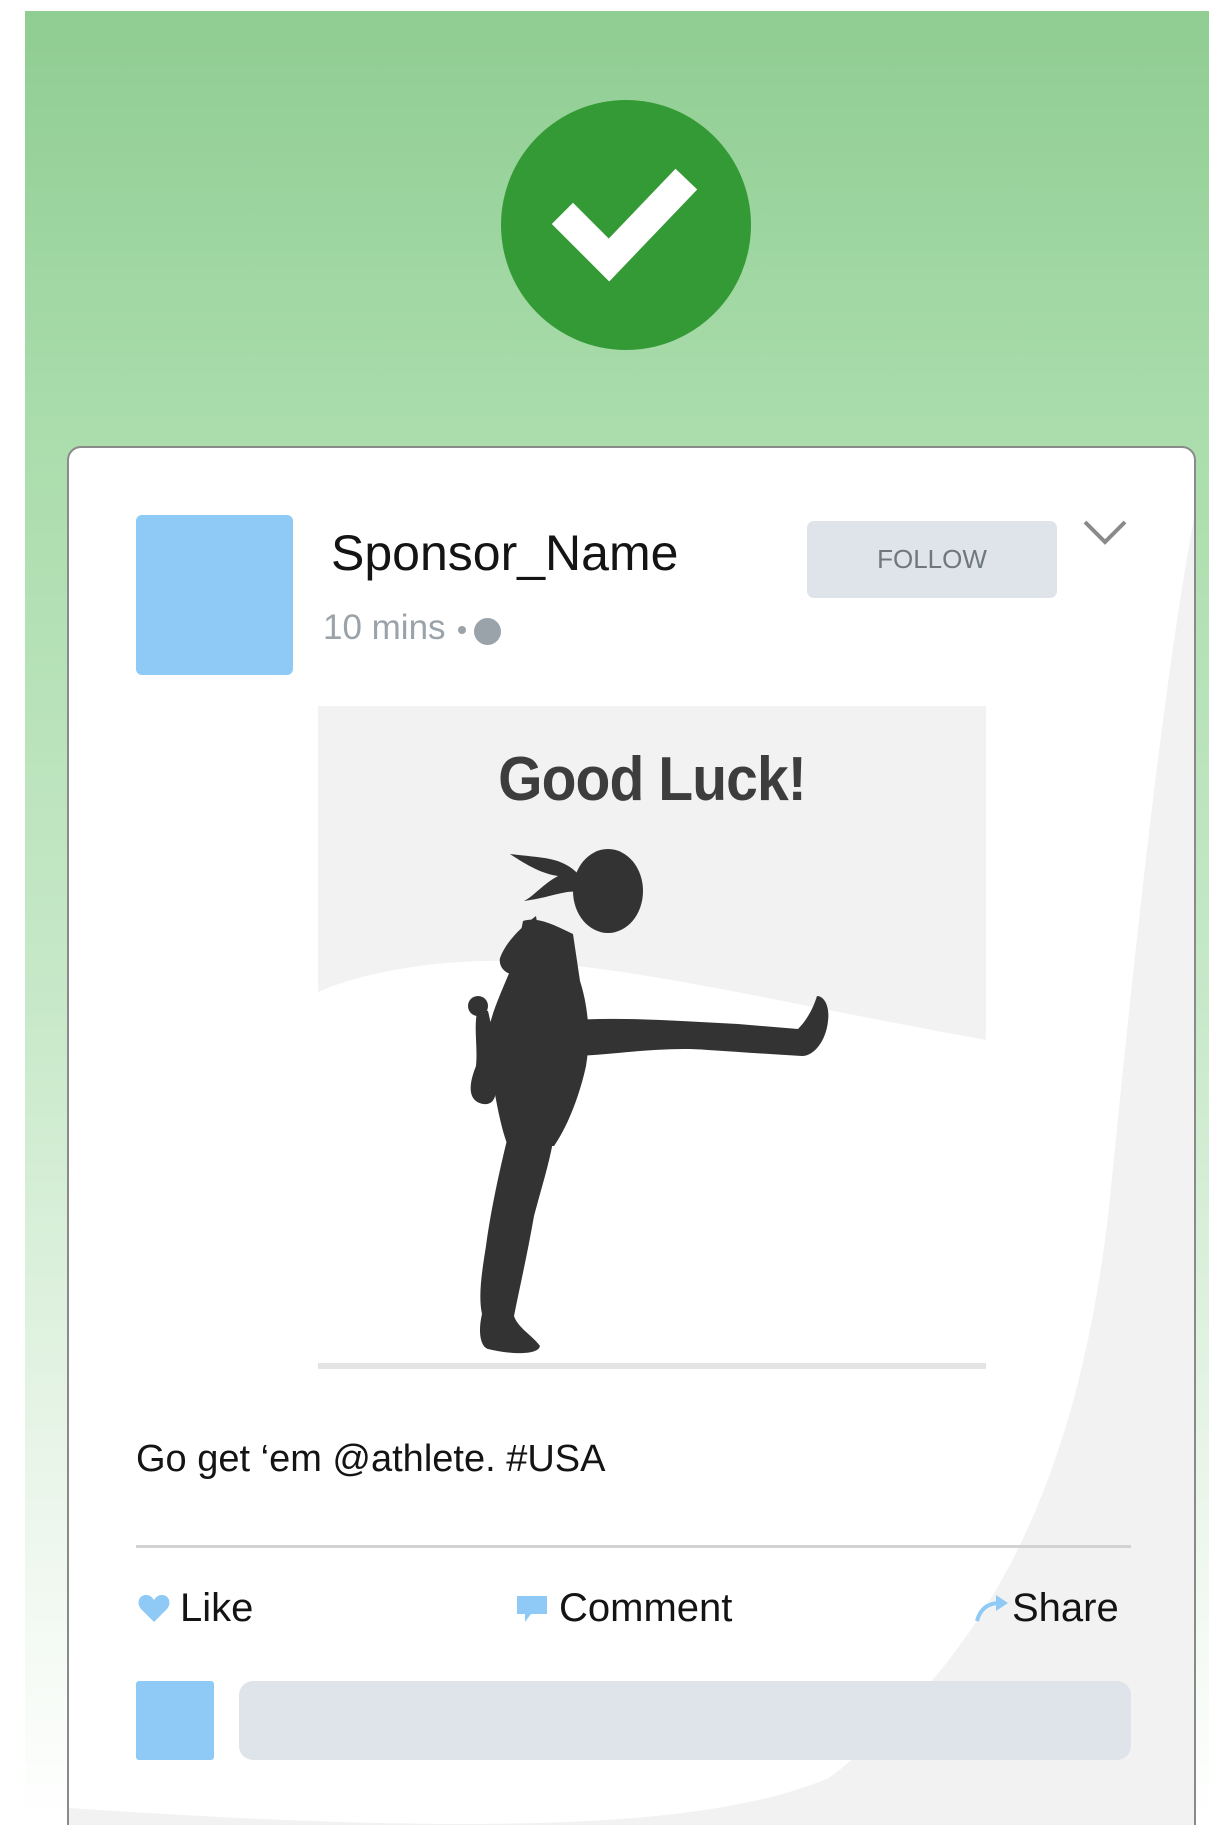 This screenshot has width=1209, height=1825. I want to click on comment-input, so click(685, 1720).